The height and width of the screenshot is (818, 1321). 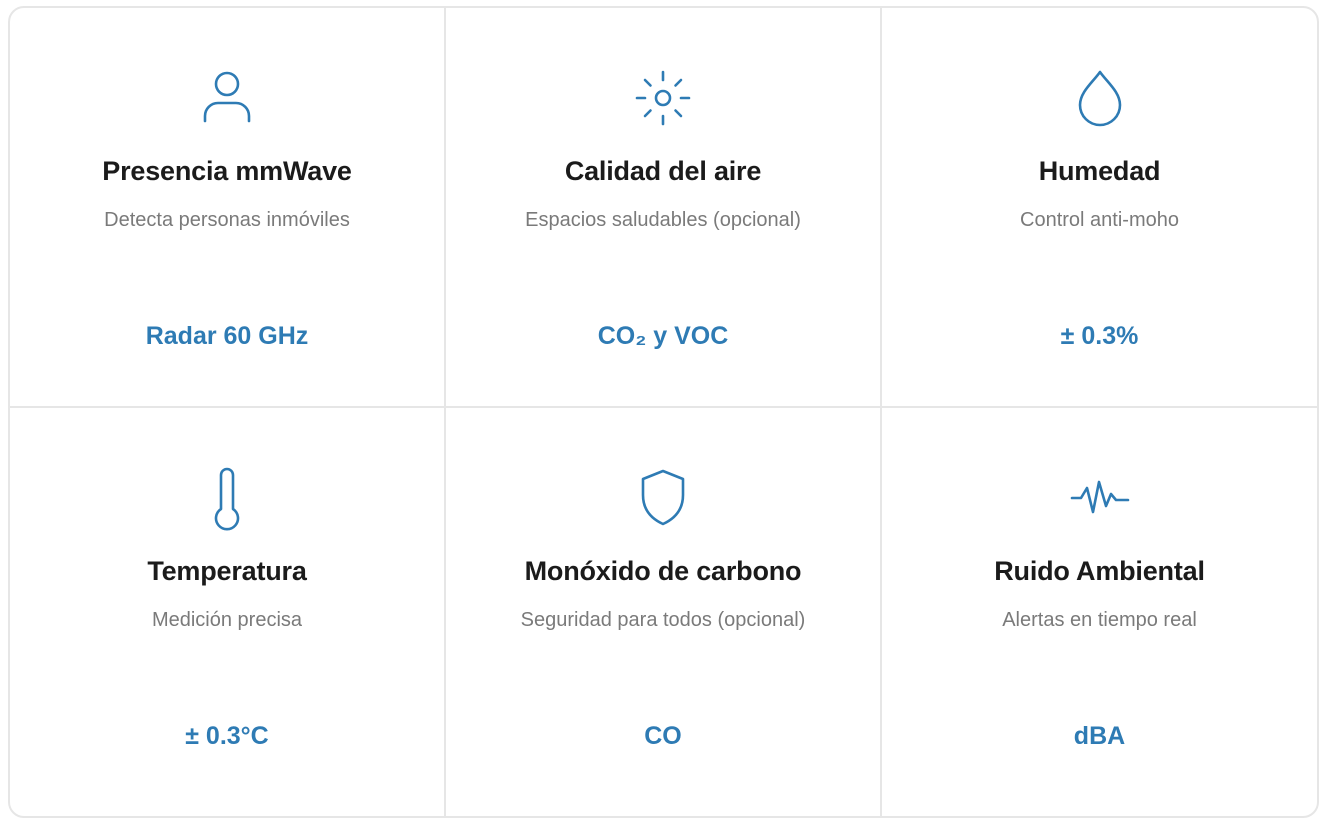 I want to click on feature-subtitle: Espacios saludables (opcional), so click(x=663, y=220).